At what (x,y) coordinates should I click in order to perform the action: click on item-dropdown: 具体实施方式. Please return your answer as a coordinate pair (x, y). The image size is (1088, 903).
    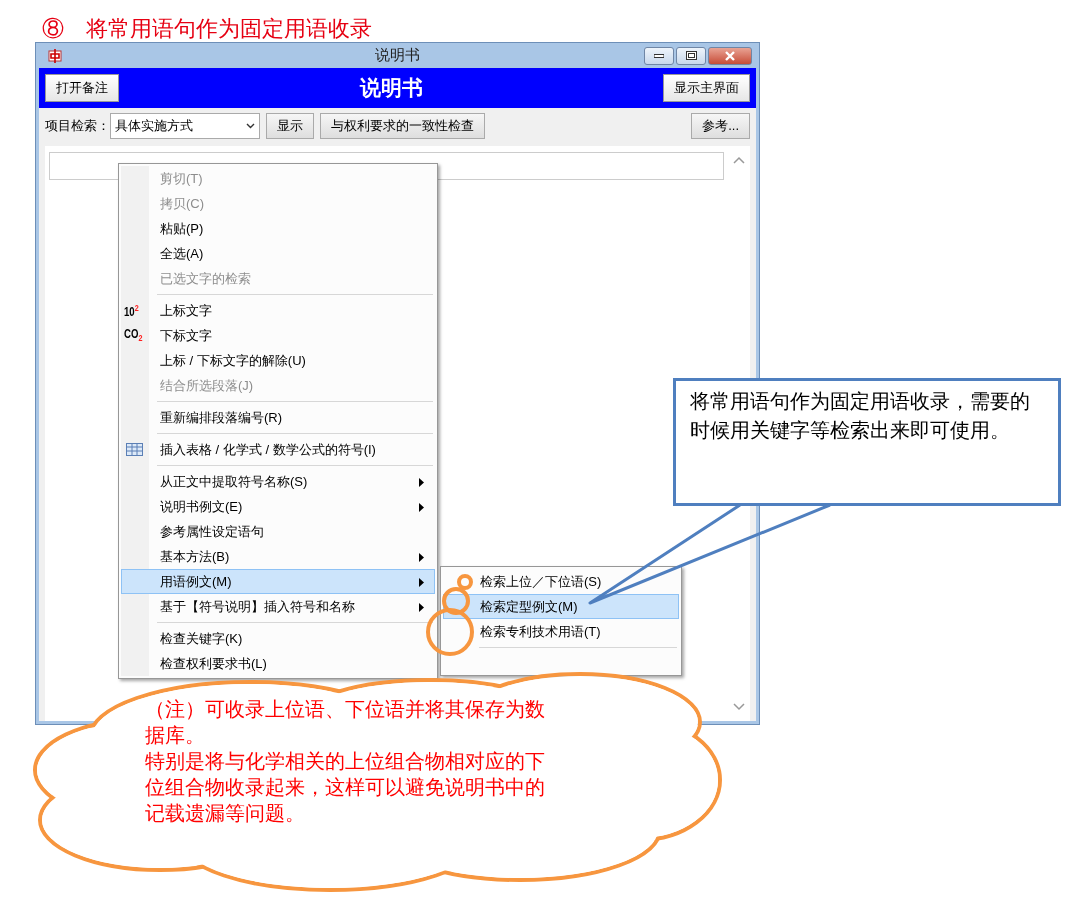
    Looking at the image, I should click on (185, 126).